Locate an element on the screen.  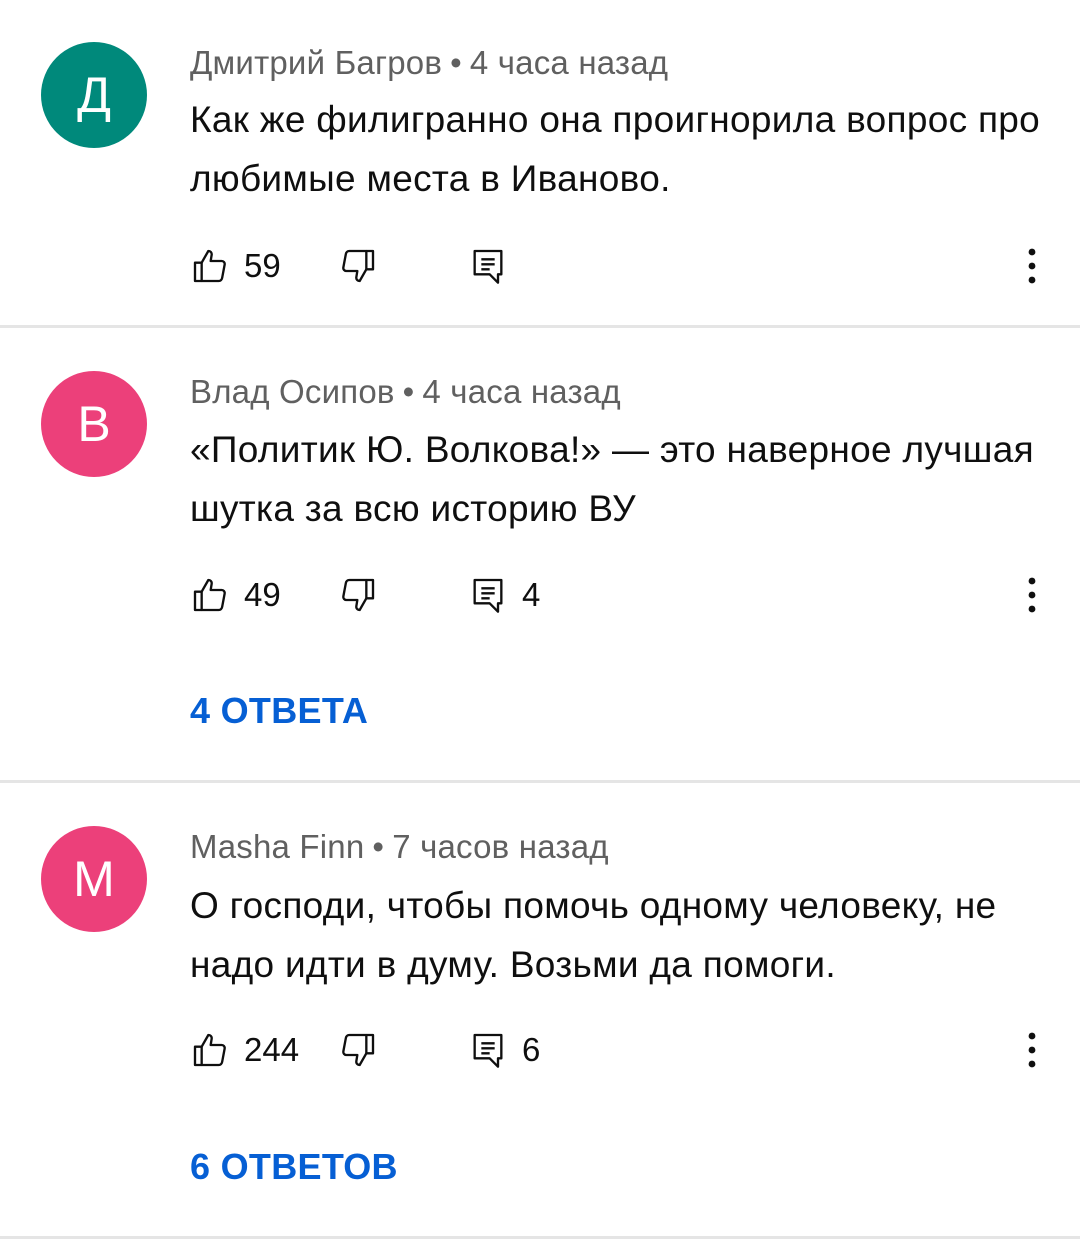
author-name: Masha Finn is located at coordinates (277, 846).